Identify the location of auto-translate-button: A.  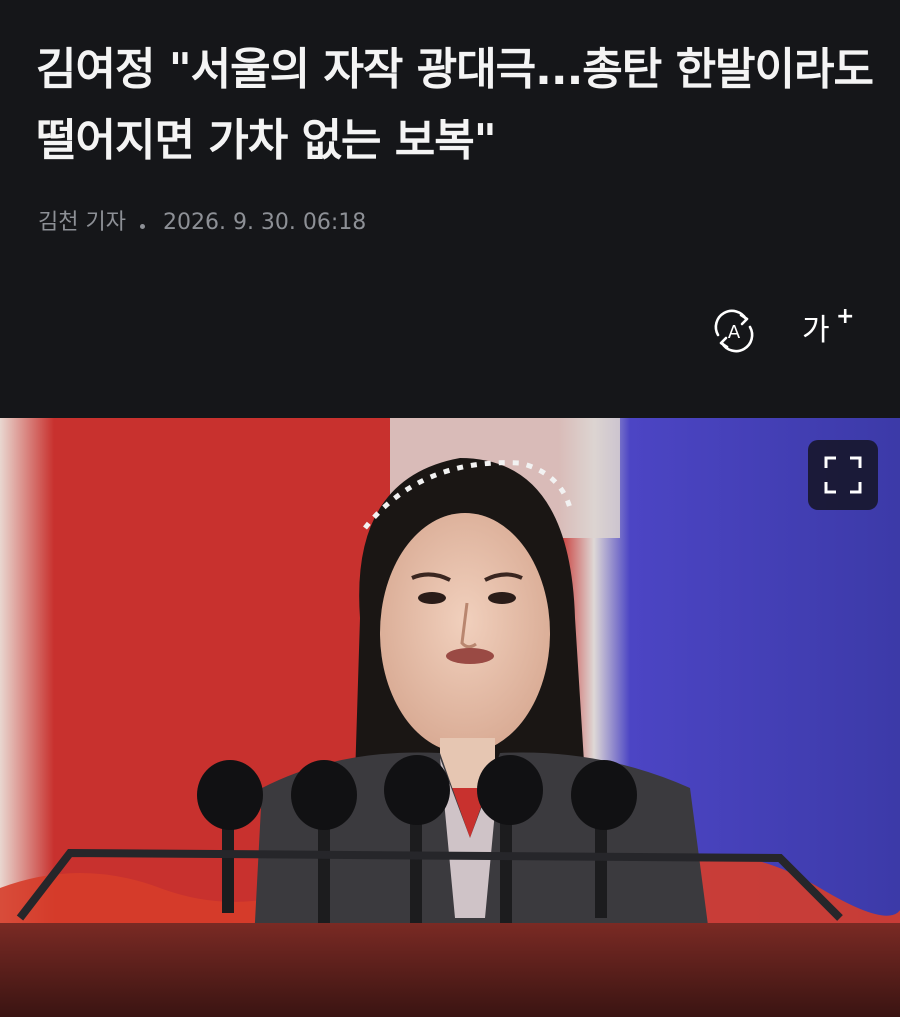
(734, 331).